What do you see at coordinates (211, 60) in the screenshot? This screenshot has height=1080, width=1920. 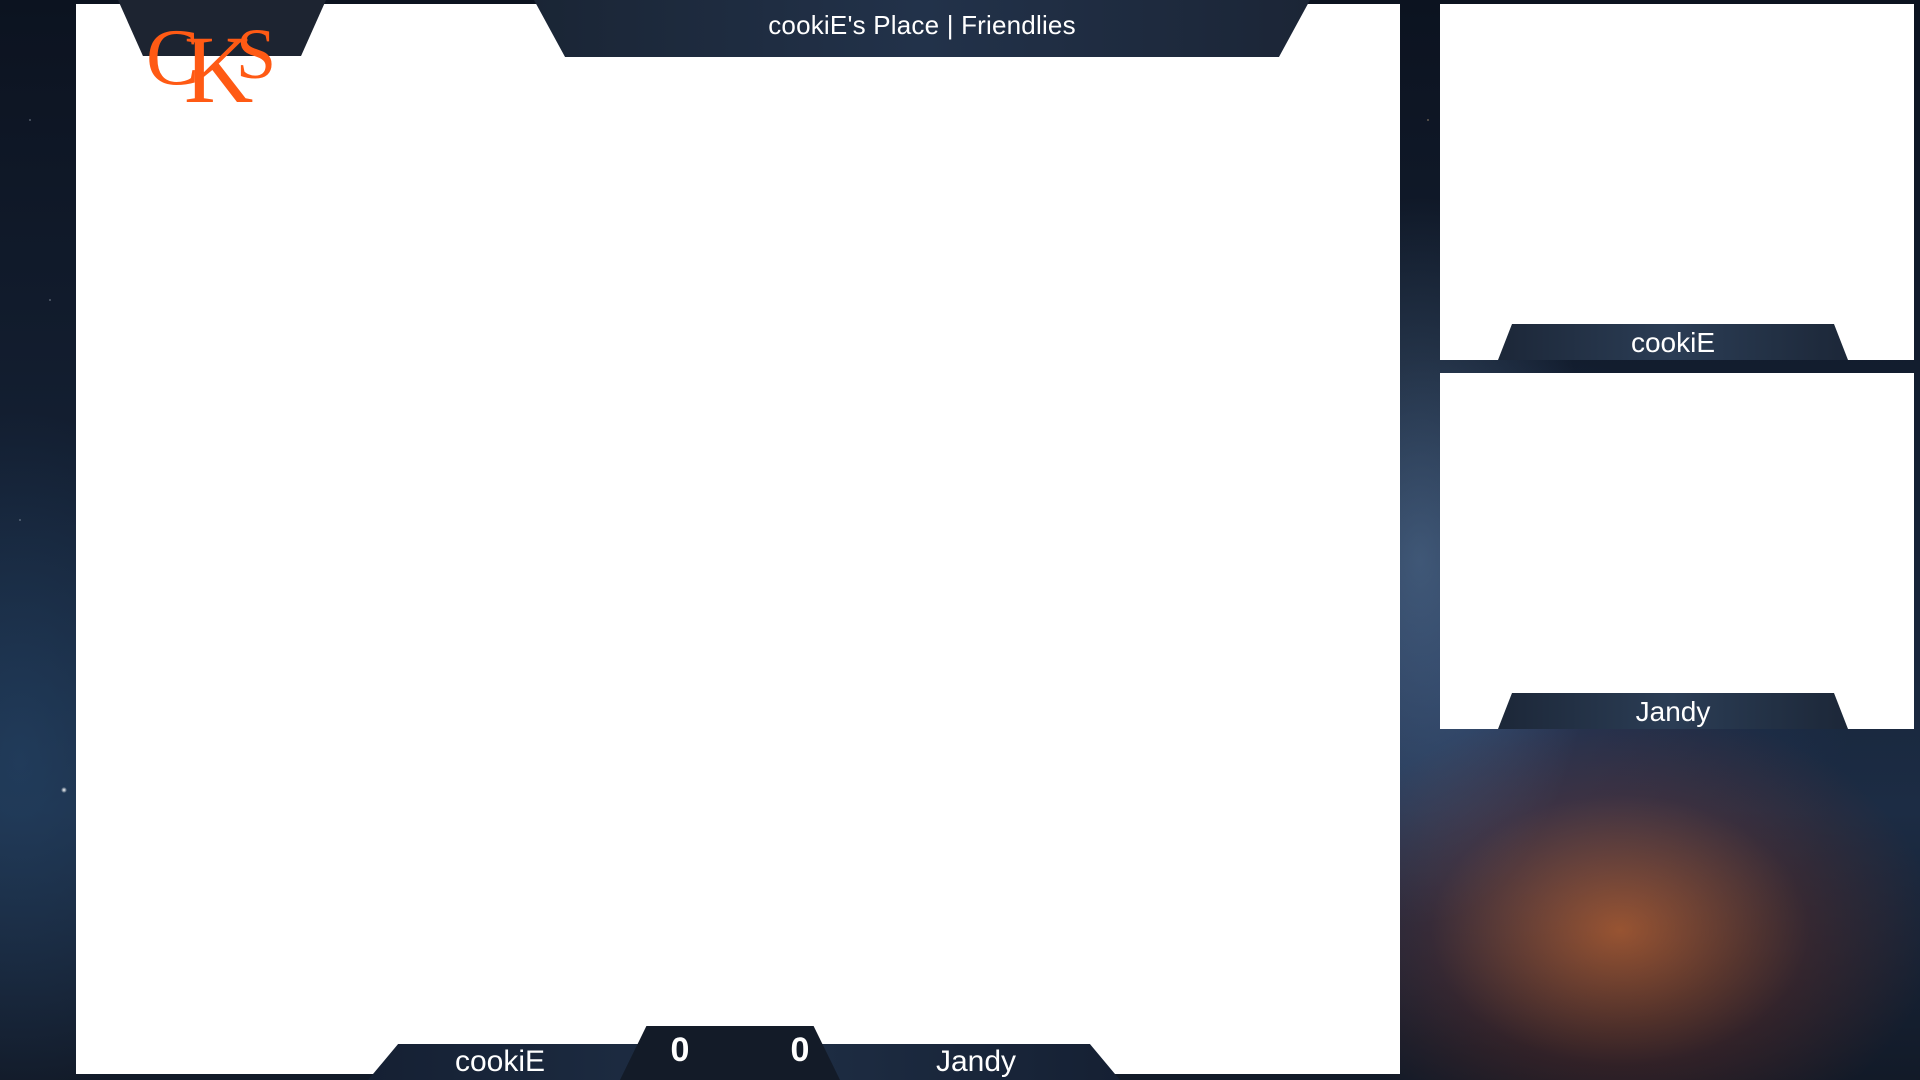 I see `cks-logo: C K S` at bounding box center [211, 60].